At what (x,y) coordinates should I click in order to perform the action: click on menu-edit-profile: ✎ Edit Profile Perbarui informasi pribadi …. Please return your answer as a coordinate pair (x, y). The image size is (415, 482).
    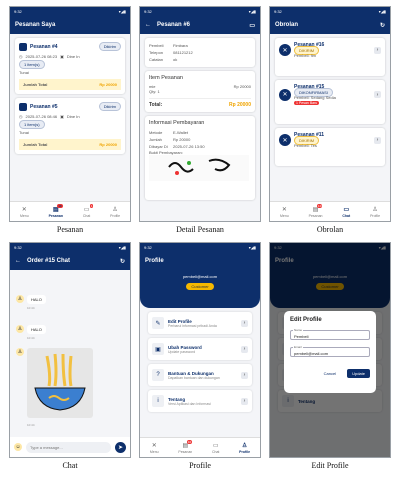
    Looking at the image, I should click on (200, 323).